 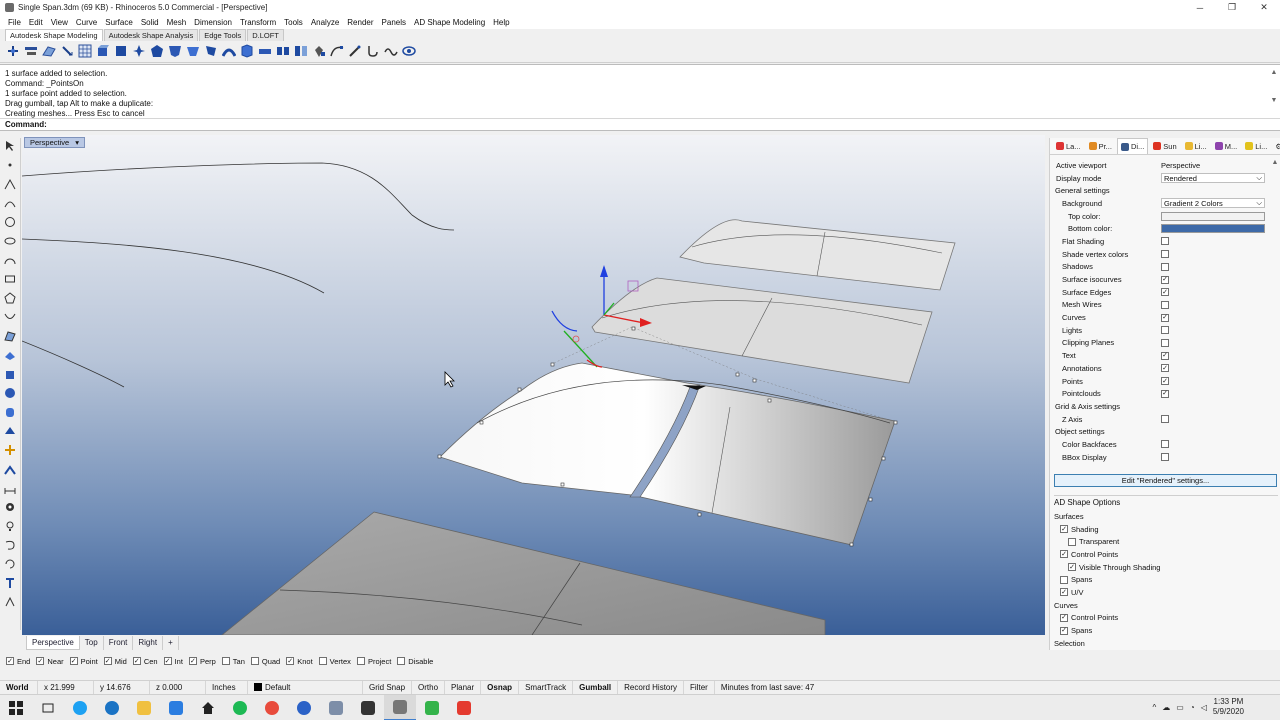 I want to click on skype-icon, so click(x=80, y=707).